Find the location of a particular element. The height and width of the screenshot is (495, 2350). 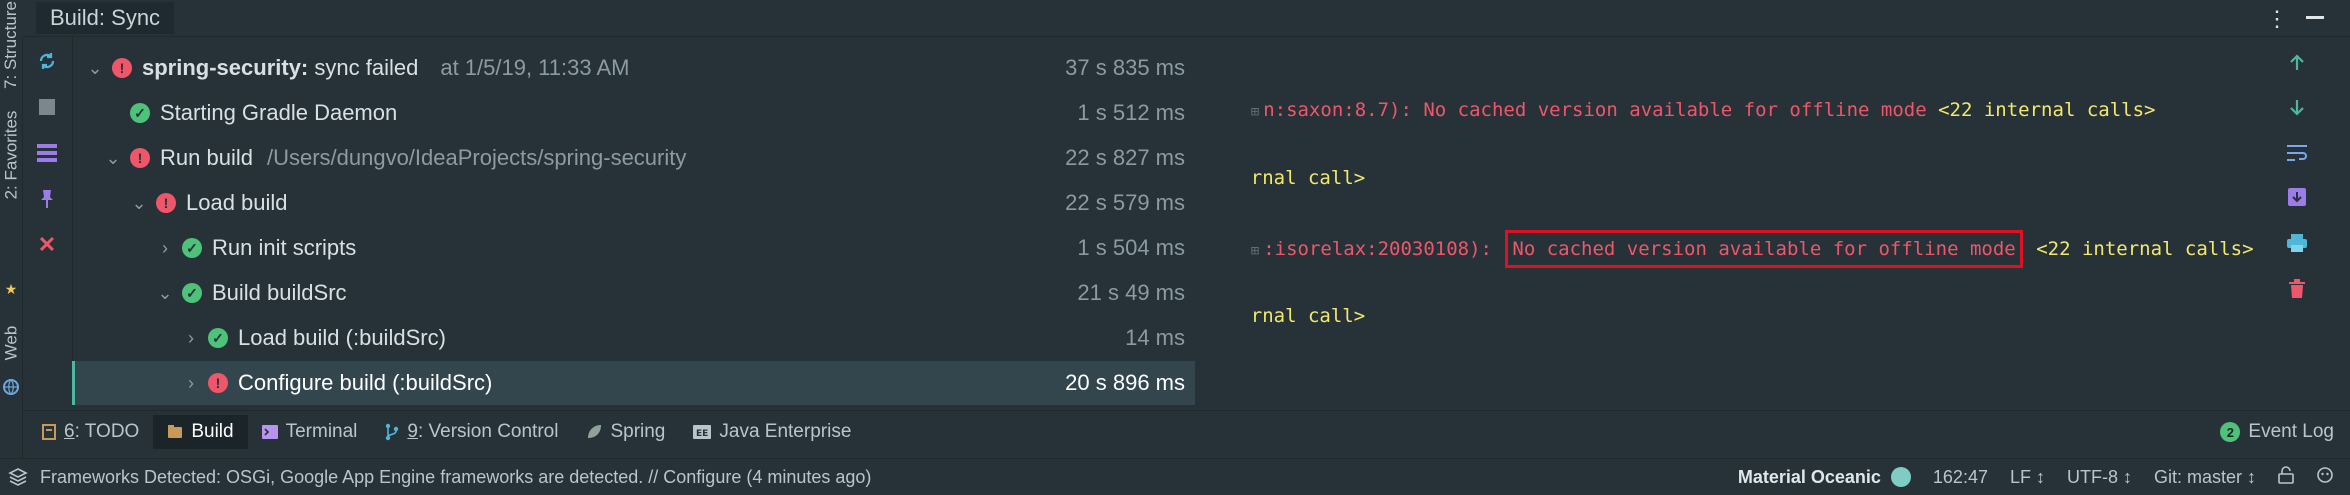

tree-row-duration: 14 ms is located at coordinates (1155, 337).